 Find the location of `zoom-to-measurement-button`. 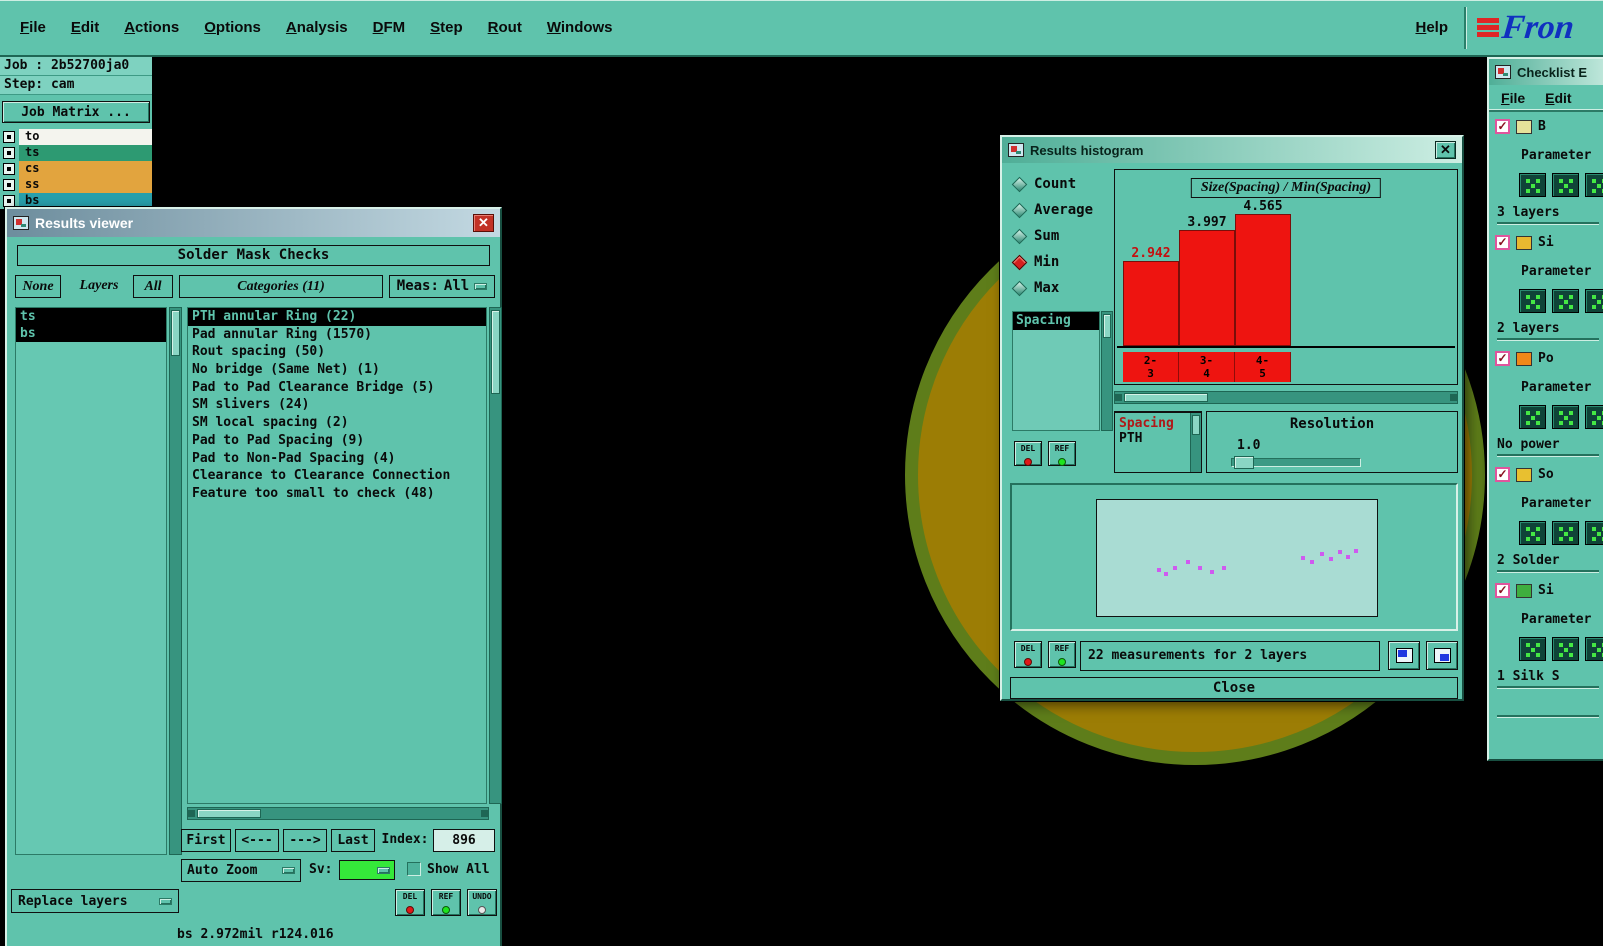

zoom-to-measurement-button is located at coordinates (1404, 655).